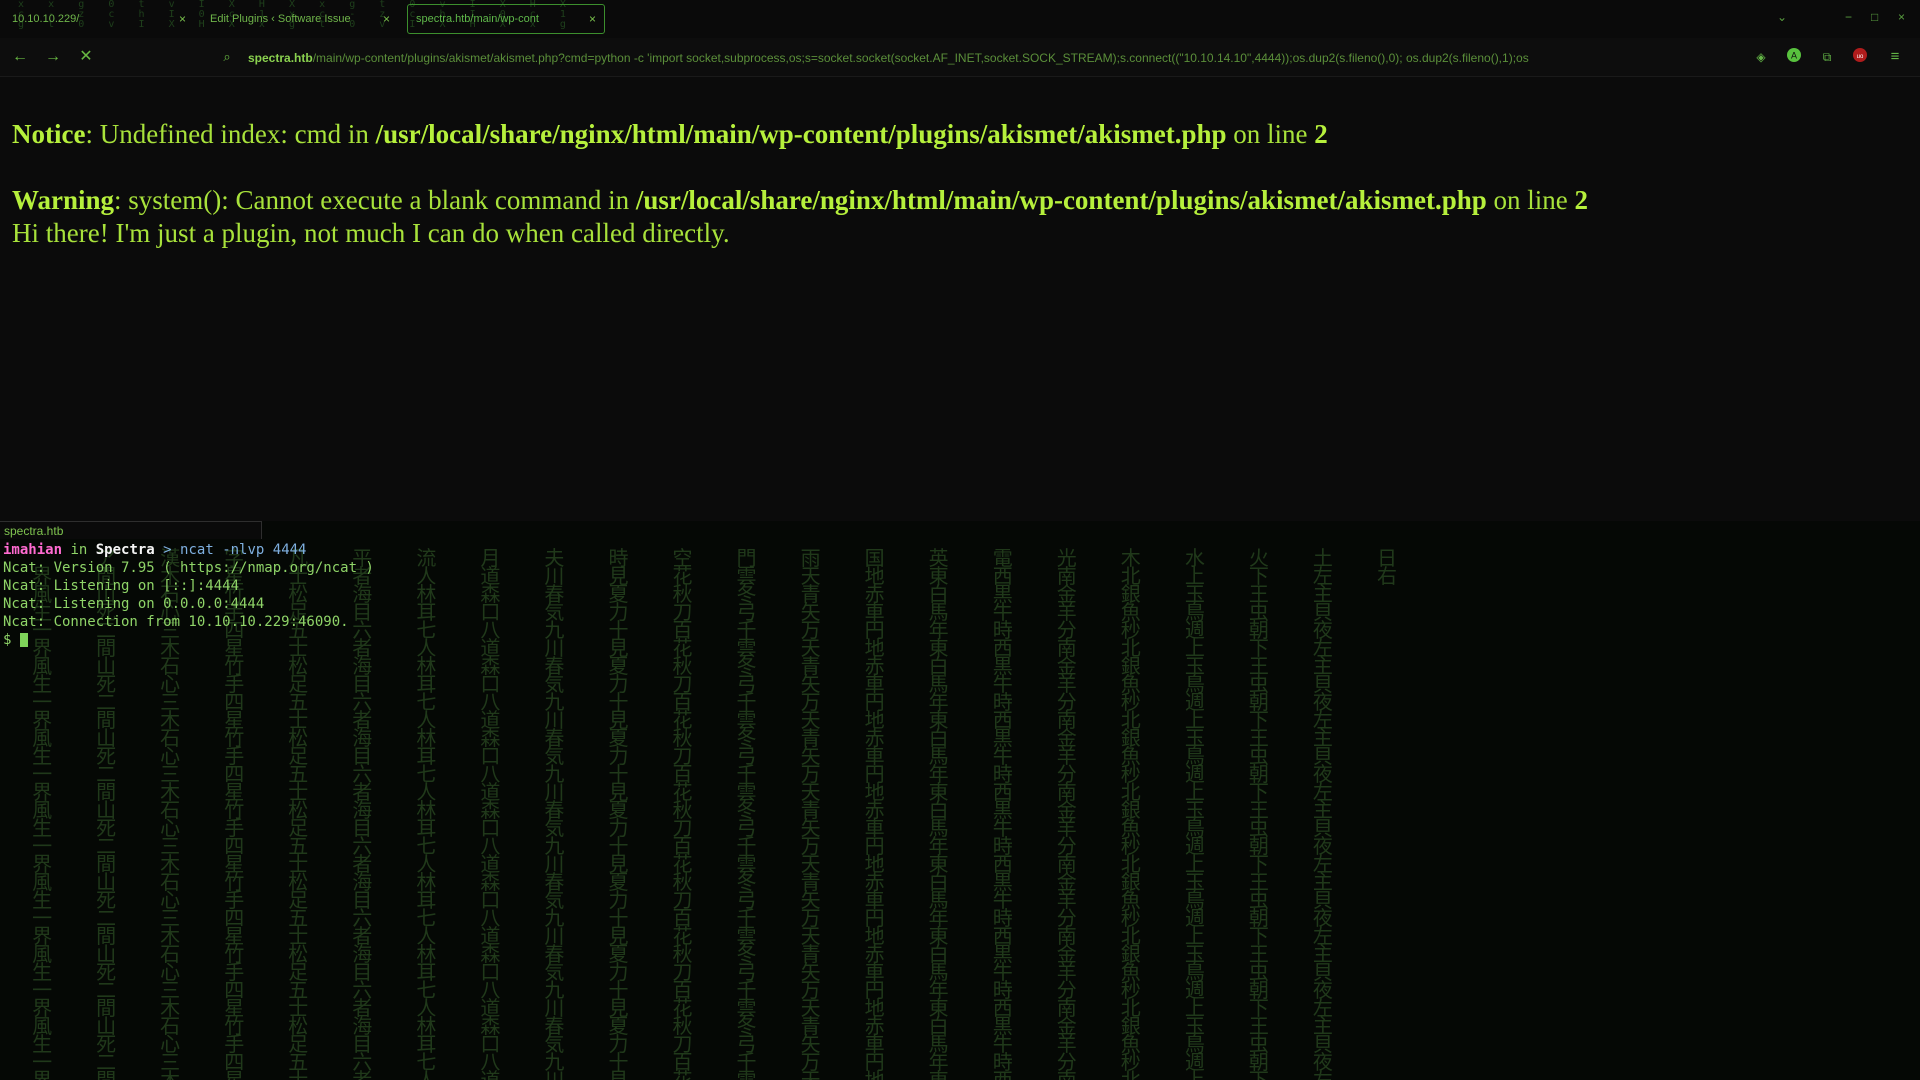 Image resolution: width=1920 pixels, height=1080 pixels. I want to click on shell-prompt: $, so click(11, 640).